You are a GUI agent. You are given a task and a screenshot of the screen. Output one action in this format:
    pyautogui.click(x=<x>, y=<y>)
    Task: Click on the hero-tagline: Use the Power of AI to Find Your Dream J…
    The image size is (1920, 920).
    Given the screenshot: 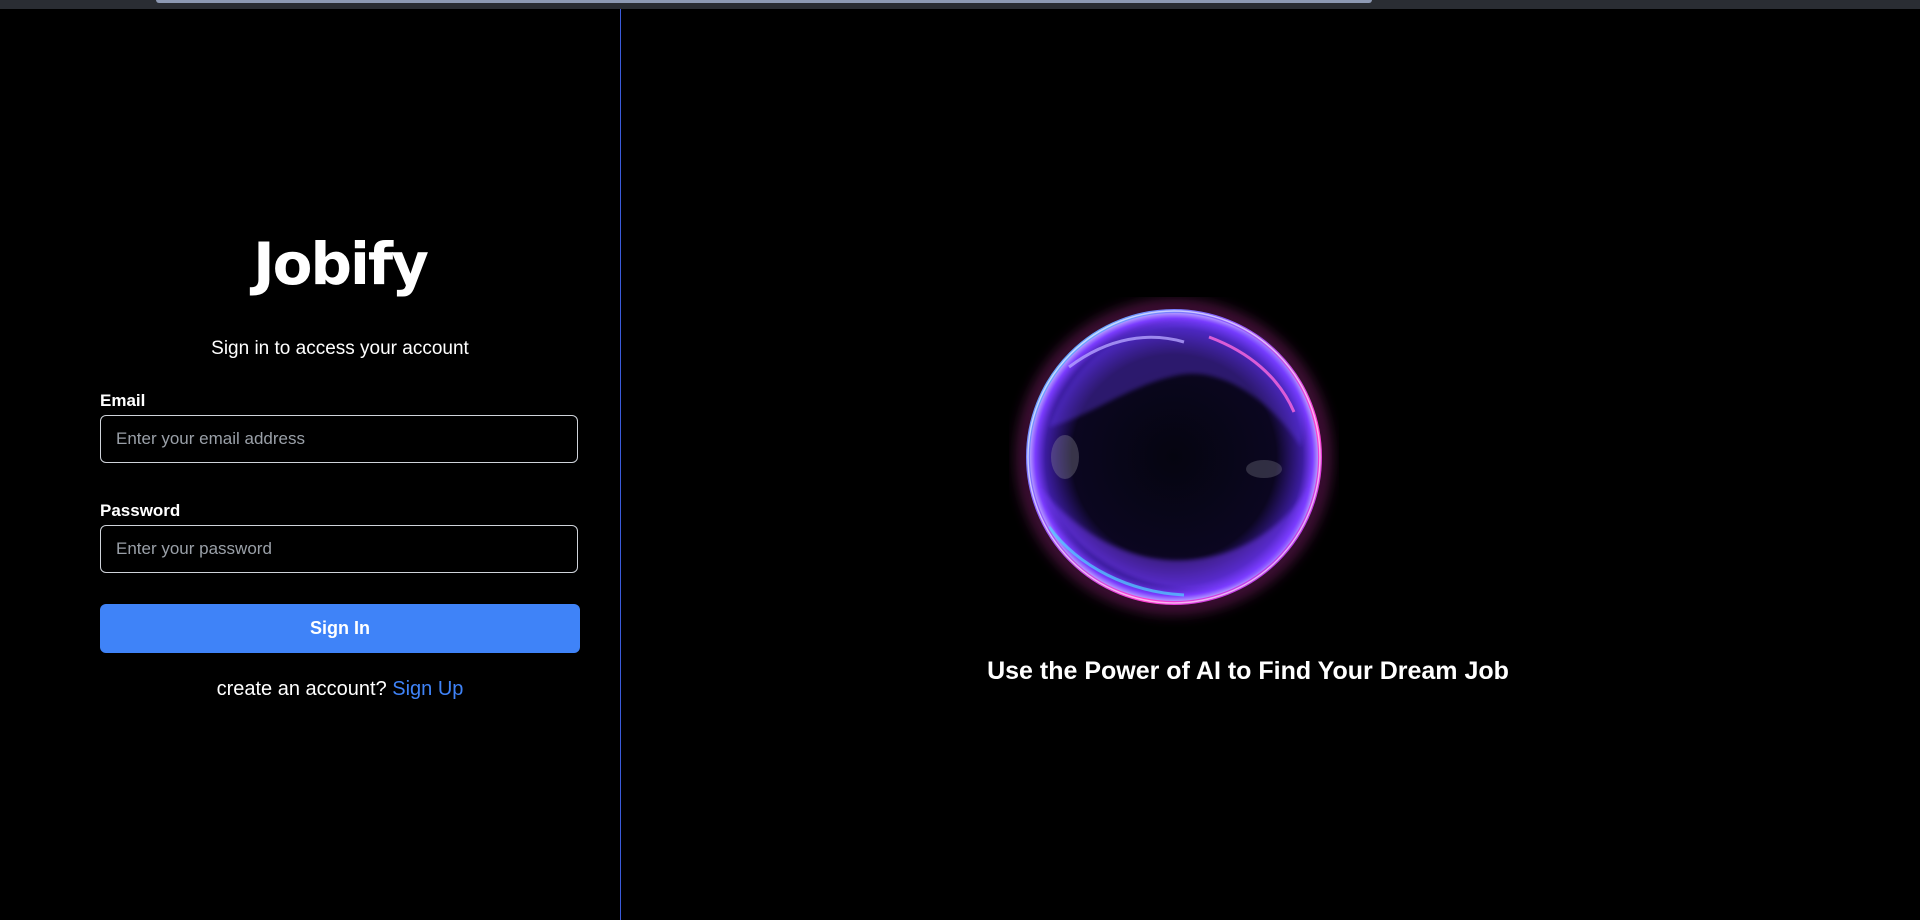 What is the action you would take?
    pyautogui.click(x=1248, y=671)
    